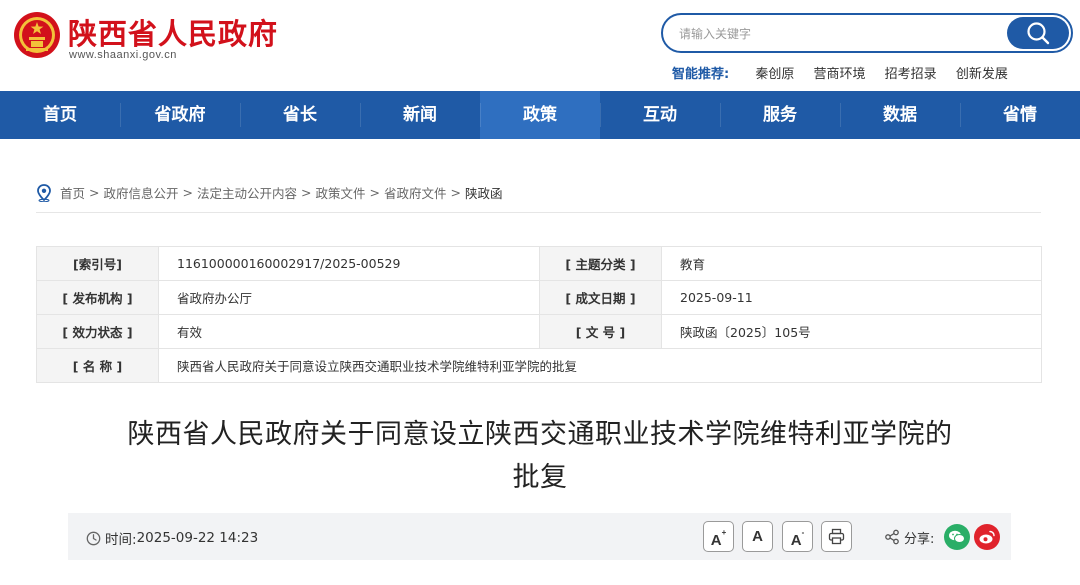 The width and height of the screenshot is (1080, 585). What do you see at coordinates (600, 263) in the screenshot?
I see `topic-category-label: [ 主题分类 ]` at bounding box center [600, 263].